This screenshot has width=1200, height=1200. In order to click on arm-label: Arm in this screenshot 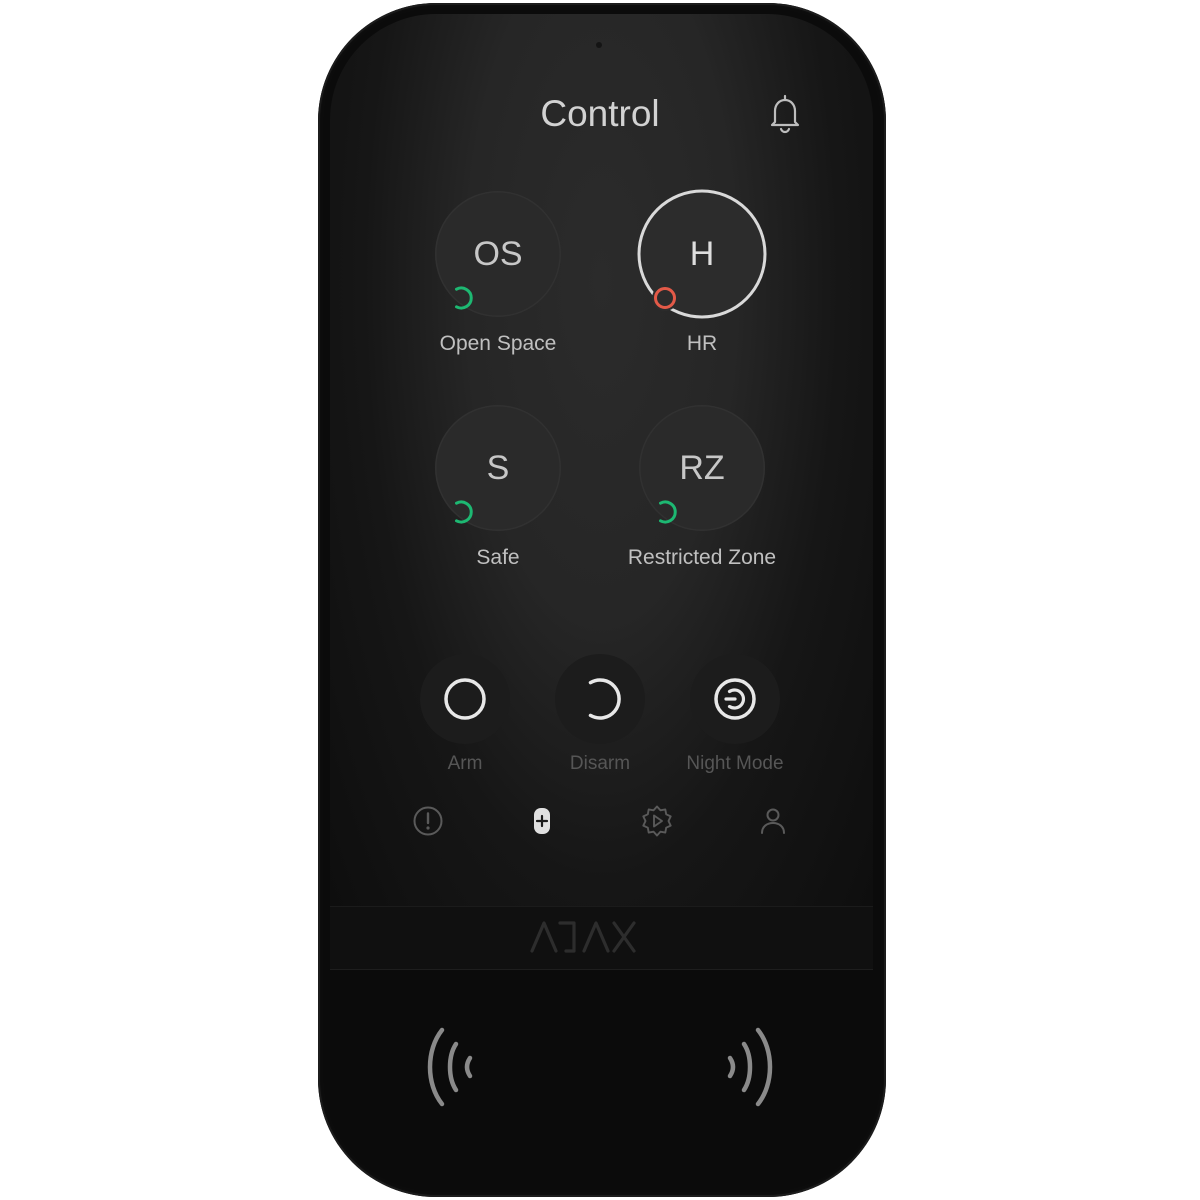, I will do `click(465, 763)`.